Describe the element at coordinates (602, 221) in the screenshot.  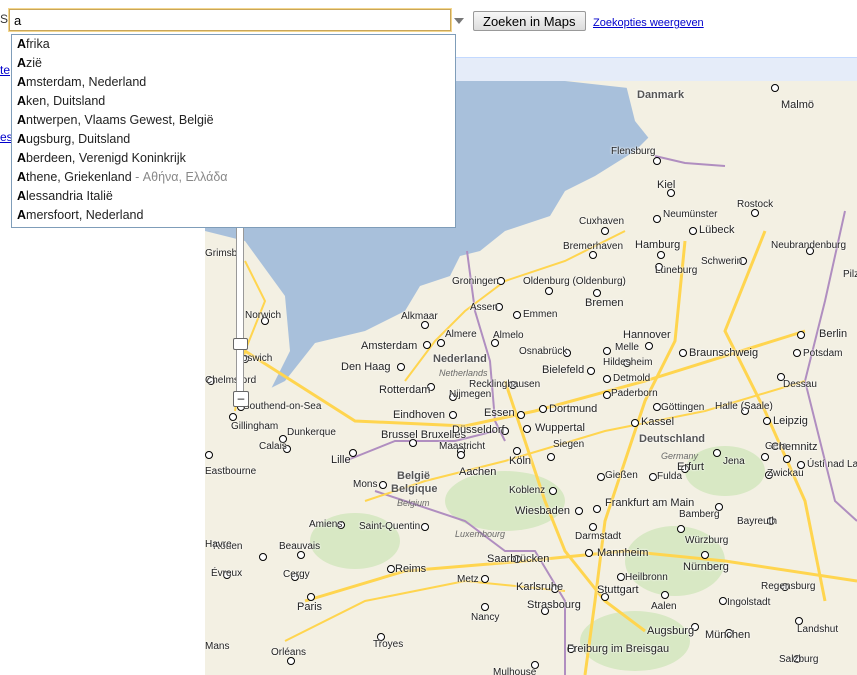
I see `city-label: Cuxhaven` at that location.